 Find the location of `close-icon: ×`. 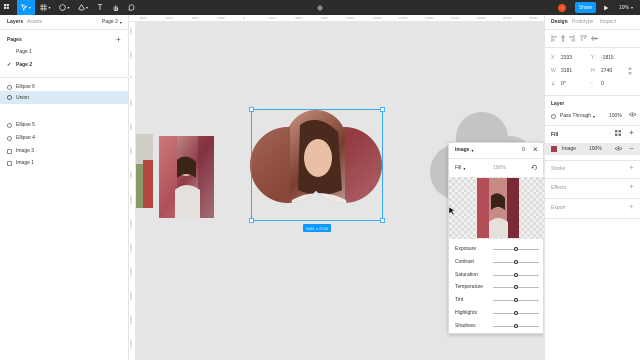

close-icon: × is located at coordinates (535, 149).